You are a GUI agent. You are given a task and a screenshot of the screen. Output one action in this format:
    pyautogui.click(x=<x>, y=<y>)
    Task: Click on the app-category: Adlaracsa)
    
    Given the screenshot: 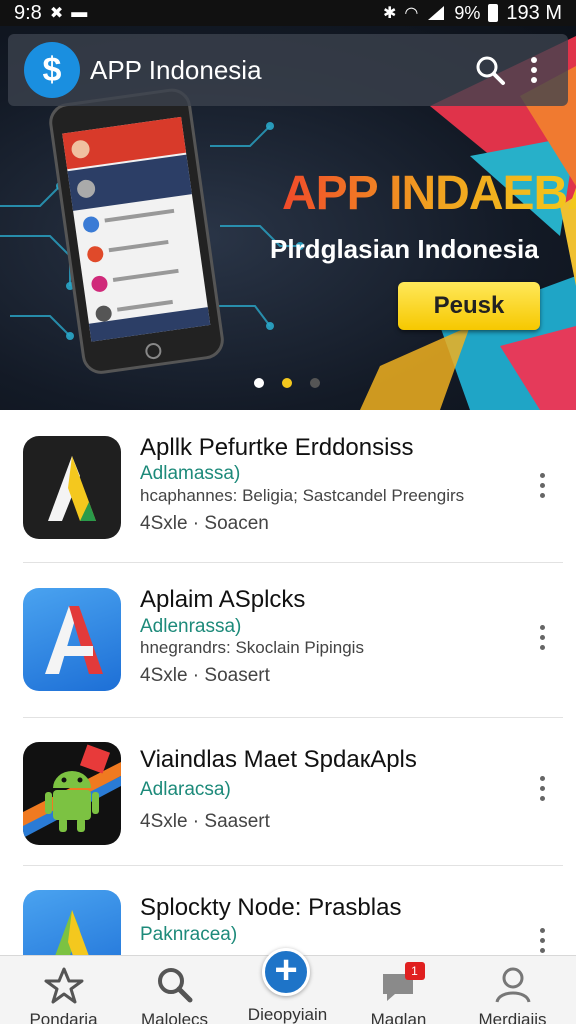 What is the action you would take?
    pyautogui.click(x=185, y=789)
    